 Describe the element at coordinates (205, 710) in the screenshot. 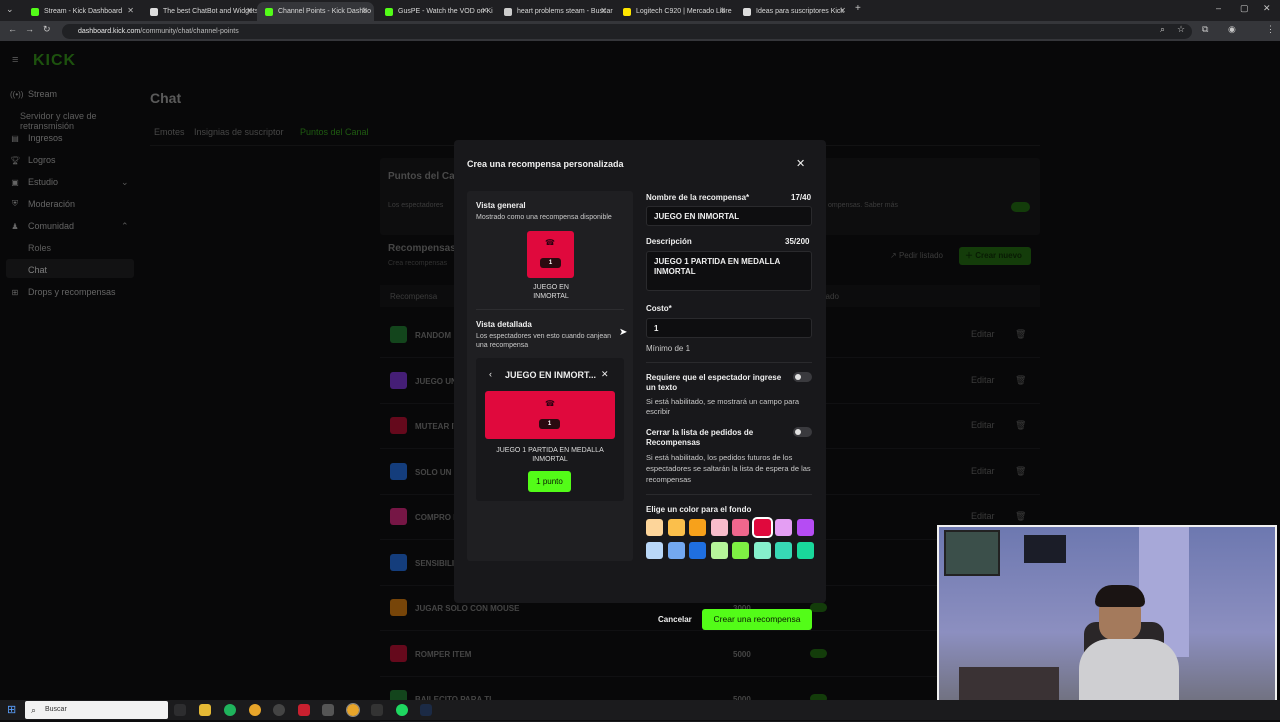

I see `file-explorer-icon` at that location.